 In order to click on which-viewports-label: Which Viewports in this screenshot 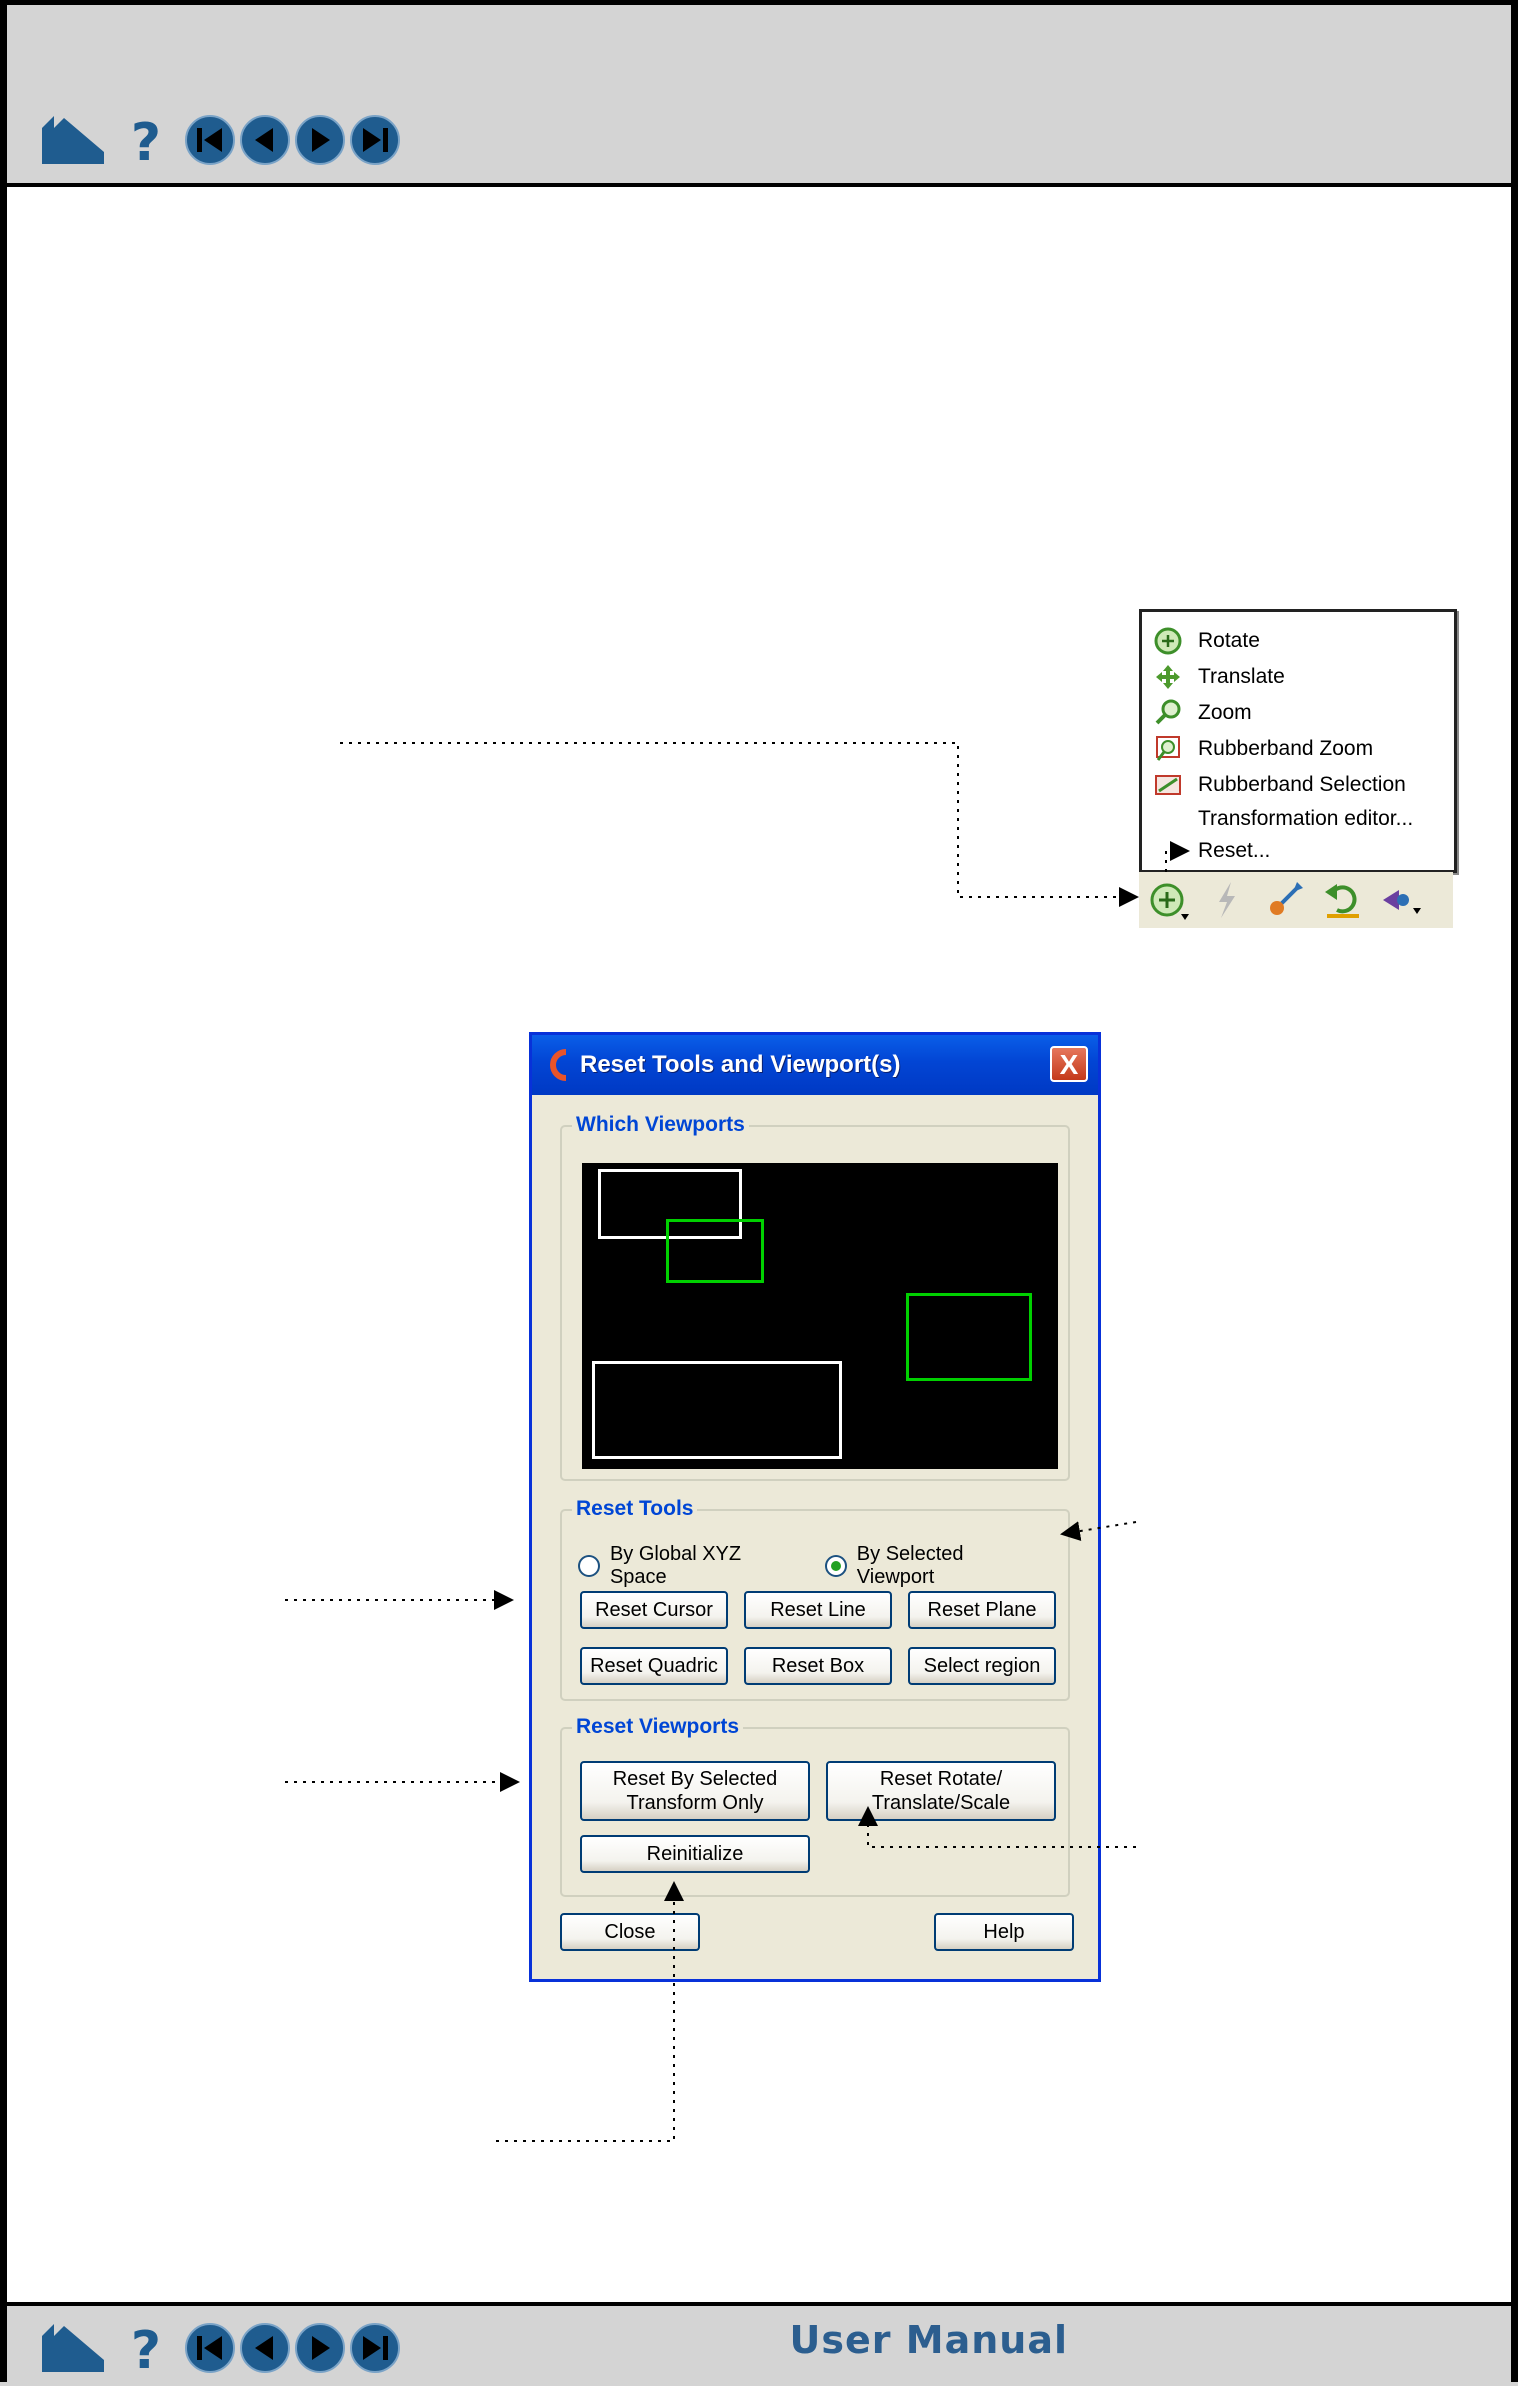, I will do `click(660, 1125)`.